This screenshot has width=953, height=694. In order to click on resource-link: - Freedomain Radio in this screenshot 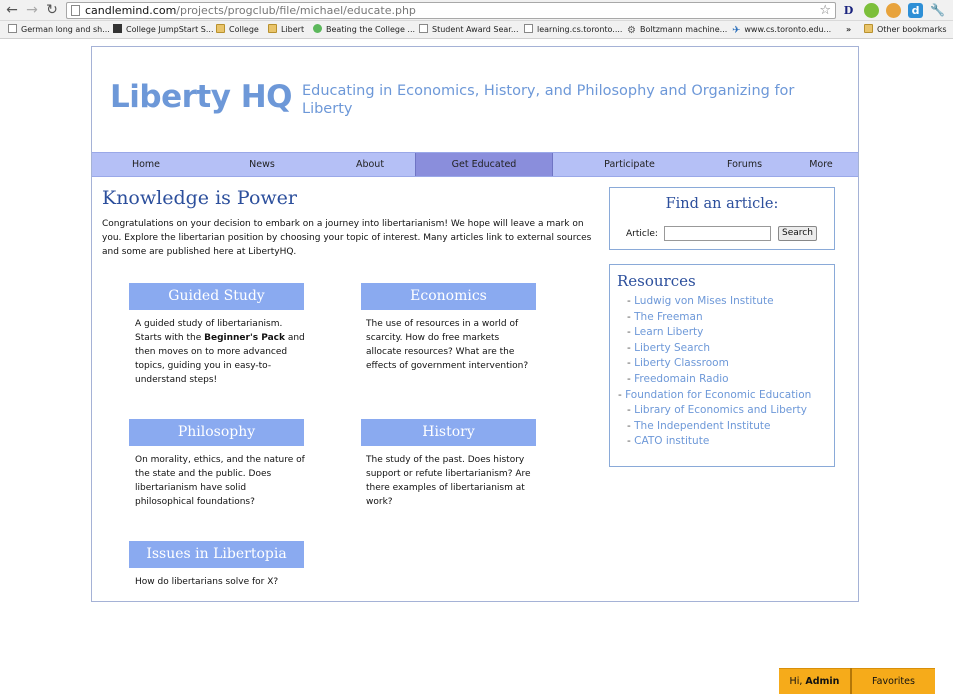, I will do `click(729, 379)`.